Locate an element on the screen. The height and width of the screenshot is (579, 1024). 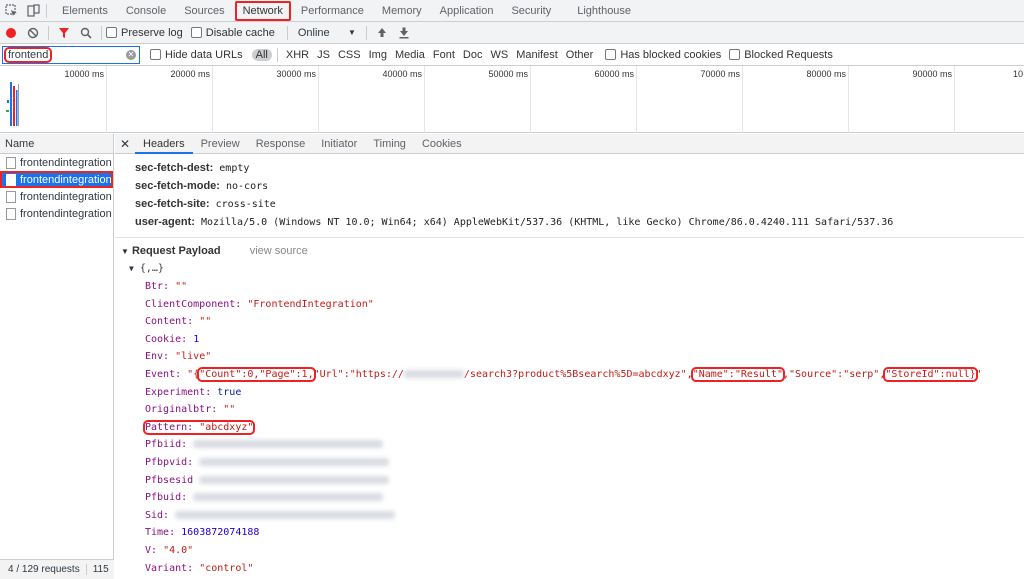
inspect-element-icon is located at coordinates (11, 11).